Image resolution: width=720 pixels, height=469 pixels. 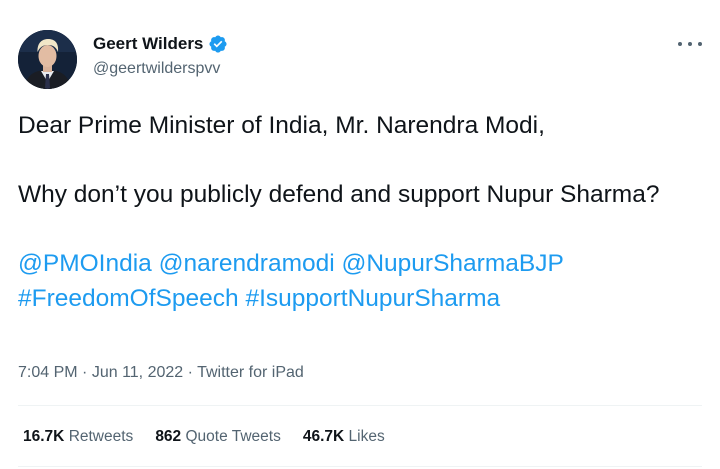 What do you see at coordinates (168, 436) in the screenshot?
I see `quotes-count: 862` at bounding box center [168, 436].